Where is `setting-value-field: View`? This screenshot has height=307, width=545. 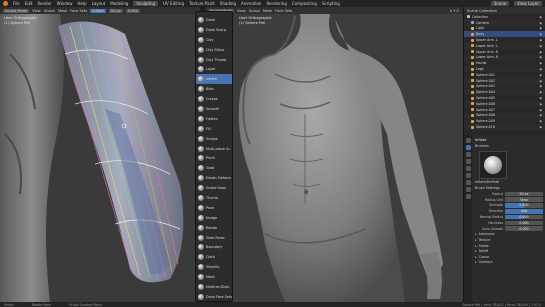 setting-value-field: View is located at coordinates (524, 199).